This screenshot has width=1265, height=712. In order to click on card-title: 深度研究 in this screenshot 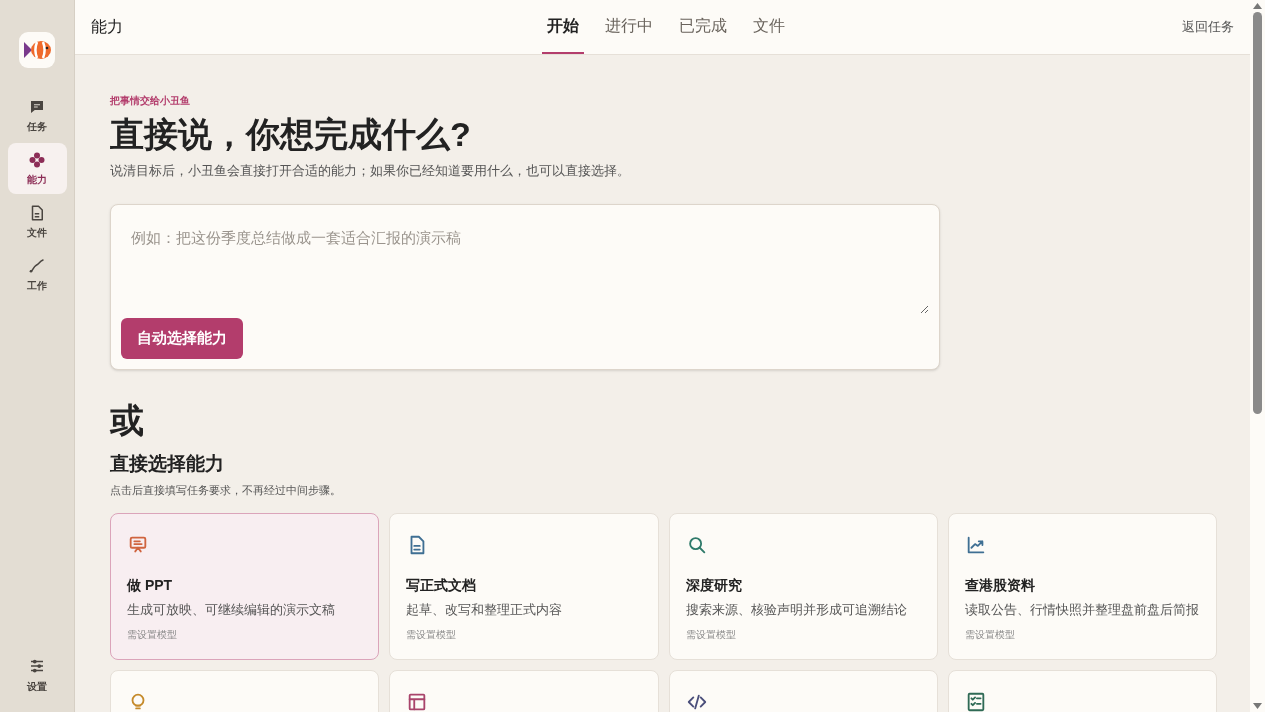, I will do `click(714, 585)`.